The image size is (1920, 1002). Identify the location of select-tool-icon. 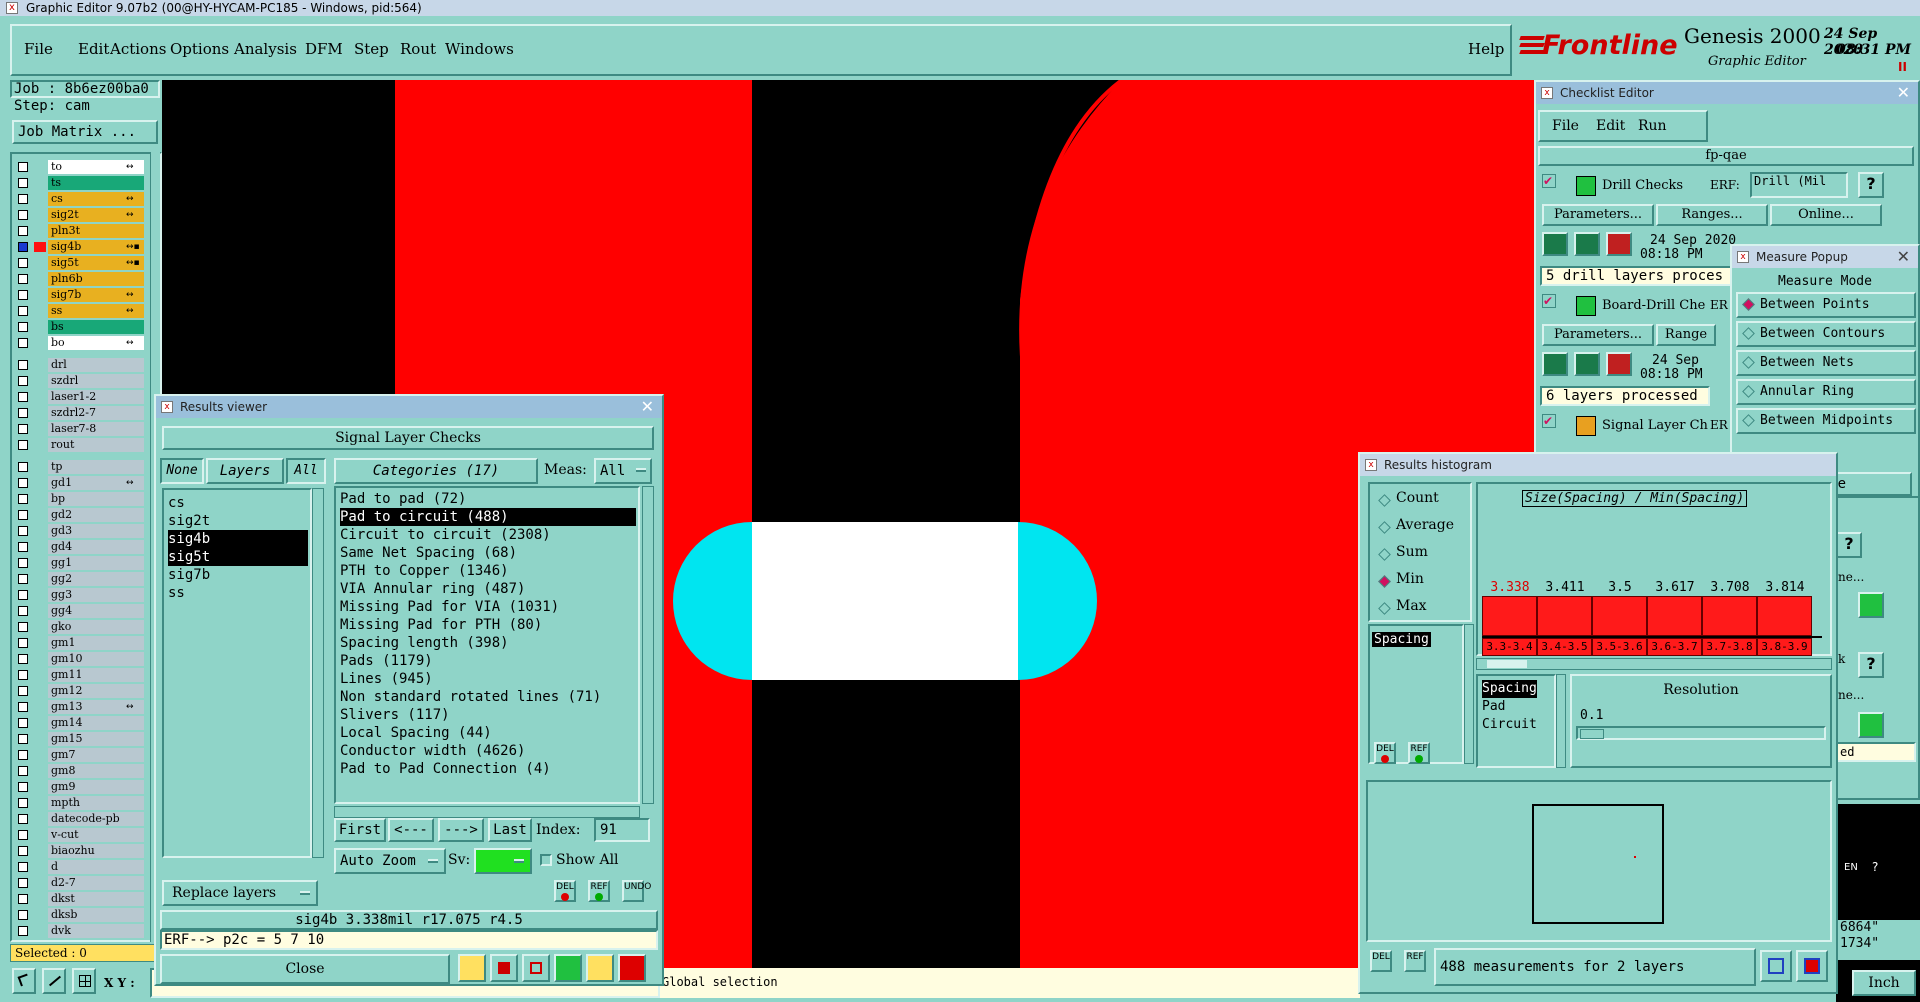
(24, 981).